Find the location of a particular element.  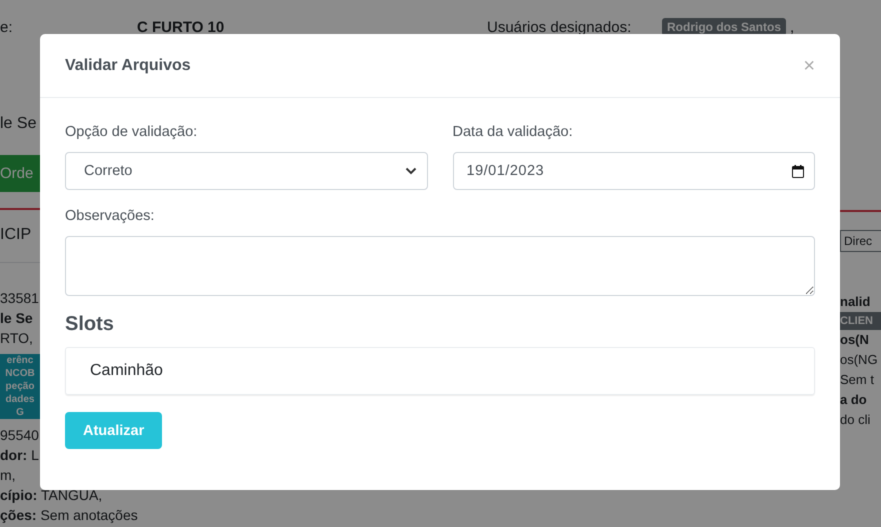

info-label: nalid is located at coordinates (855, 302).